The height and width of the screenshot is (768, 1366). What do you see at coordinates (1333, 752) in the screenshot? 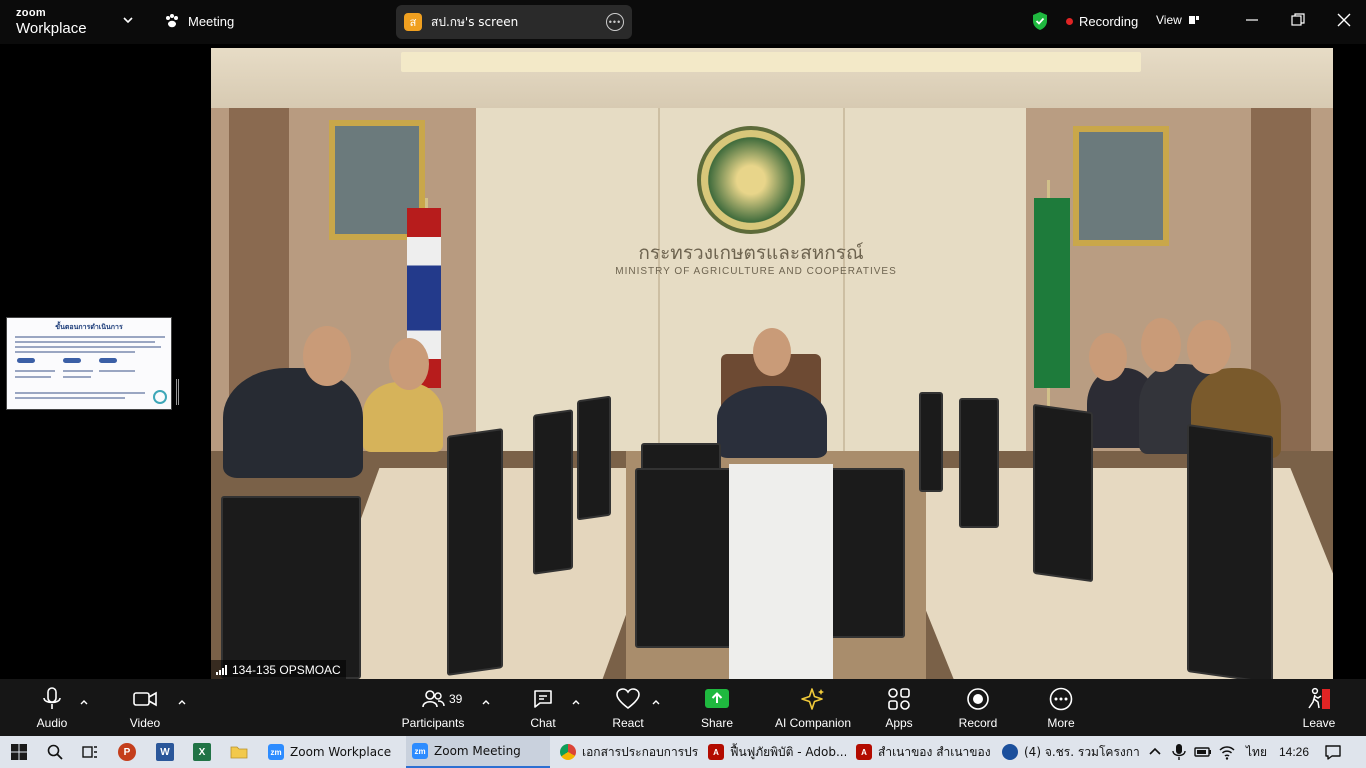
I see `notifications-icon` at bounding box center [1333, 752].